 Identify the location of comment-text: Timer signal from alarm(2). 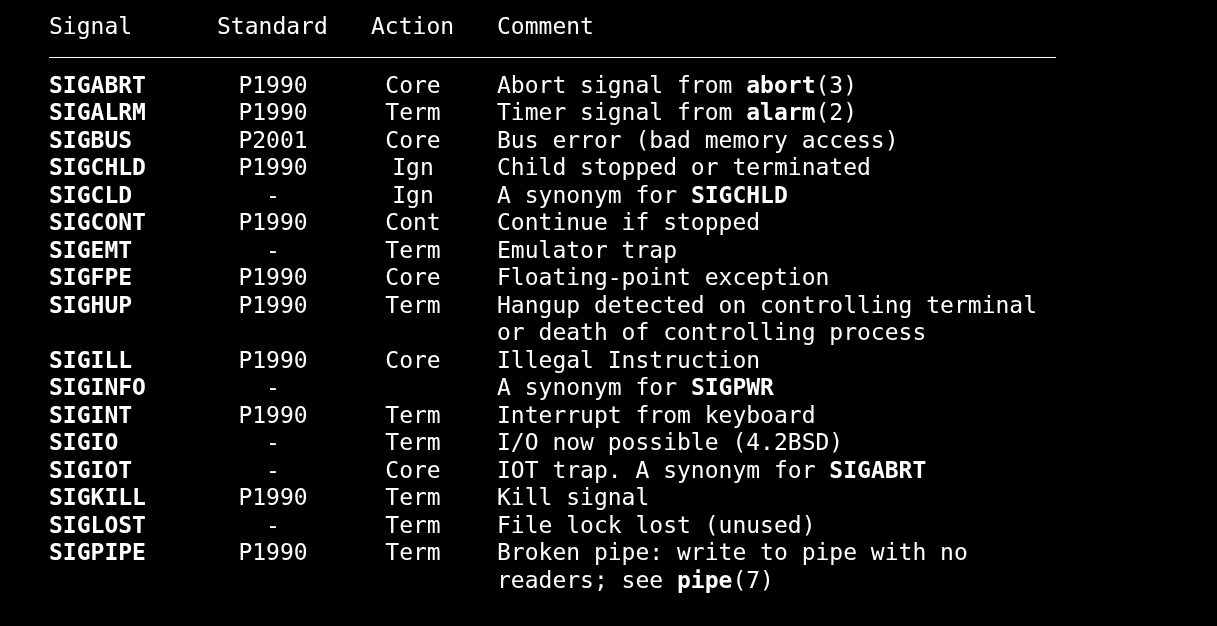
(677, 113).